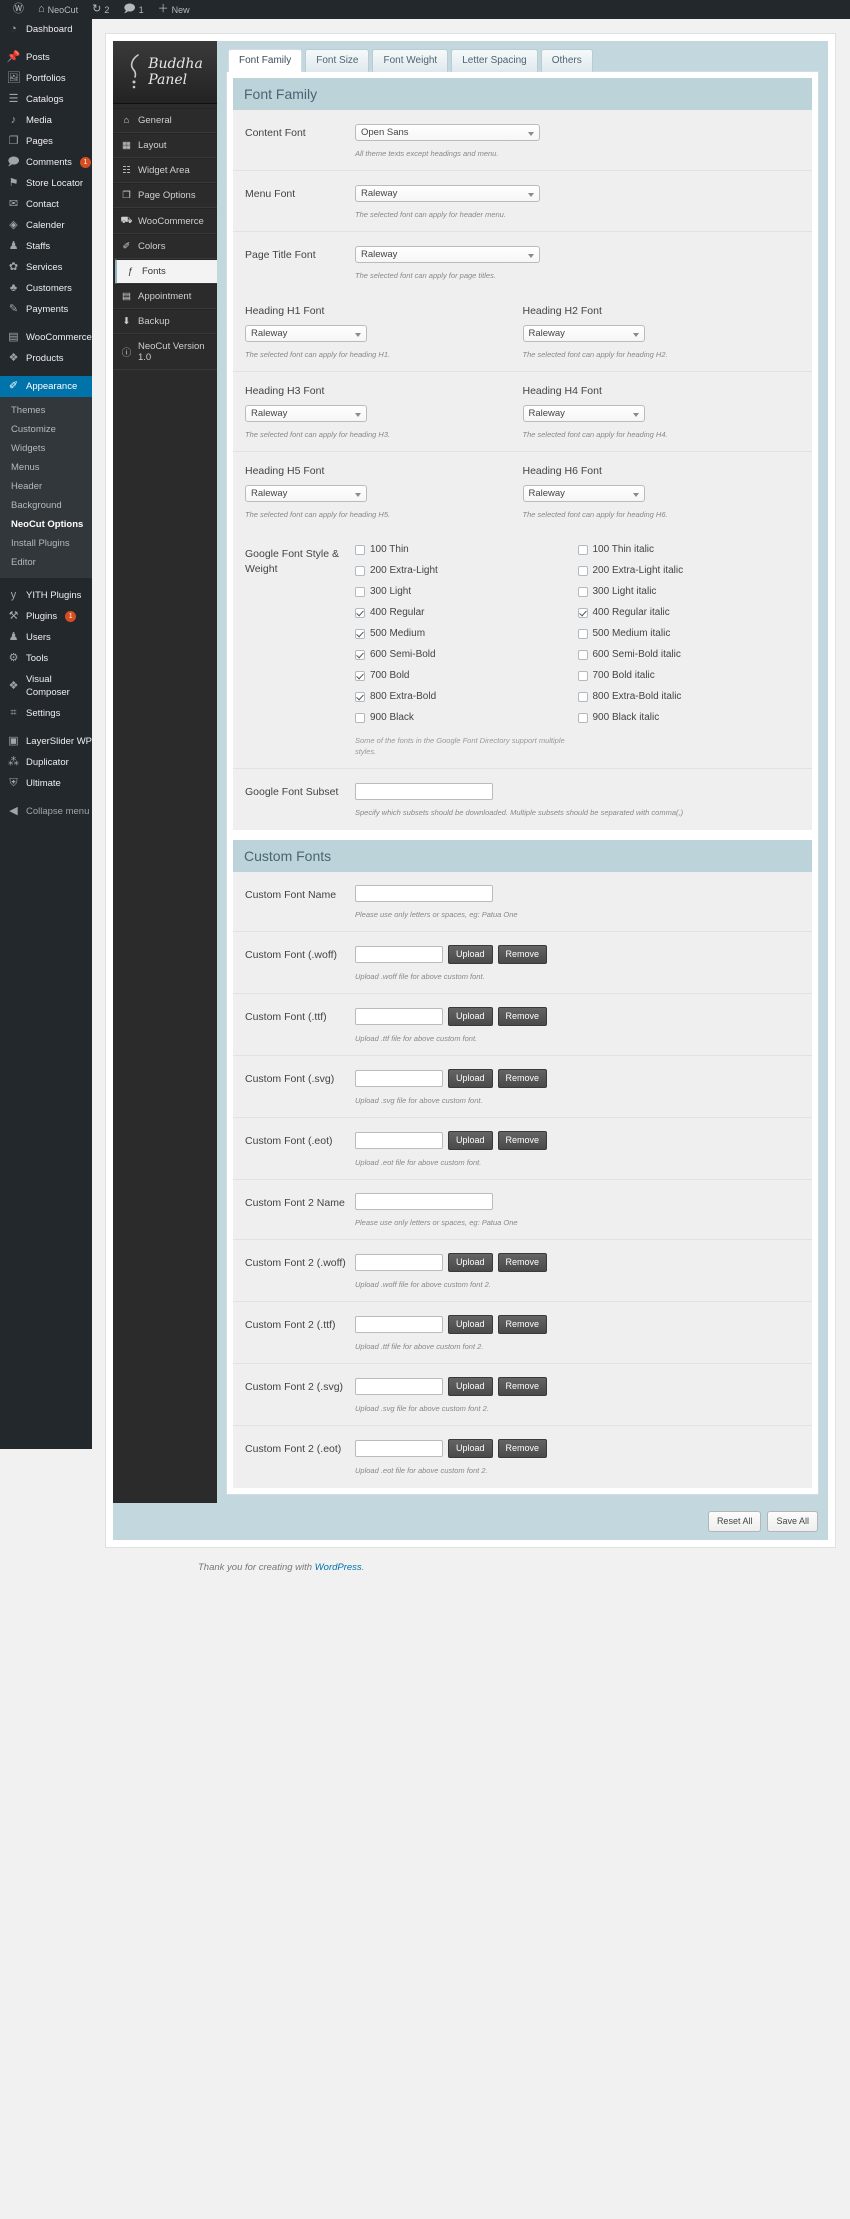 Image resolution: width=850 pixels, height=2219 pixels. What do you see at coordinates (522, 1386) in the screenshot?
I see `custom-font-2-svg-remove-button: Remove` at bounding box center [522, 1386].